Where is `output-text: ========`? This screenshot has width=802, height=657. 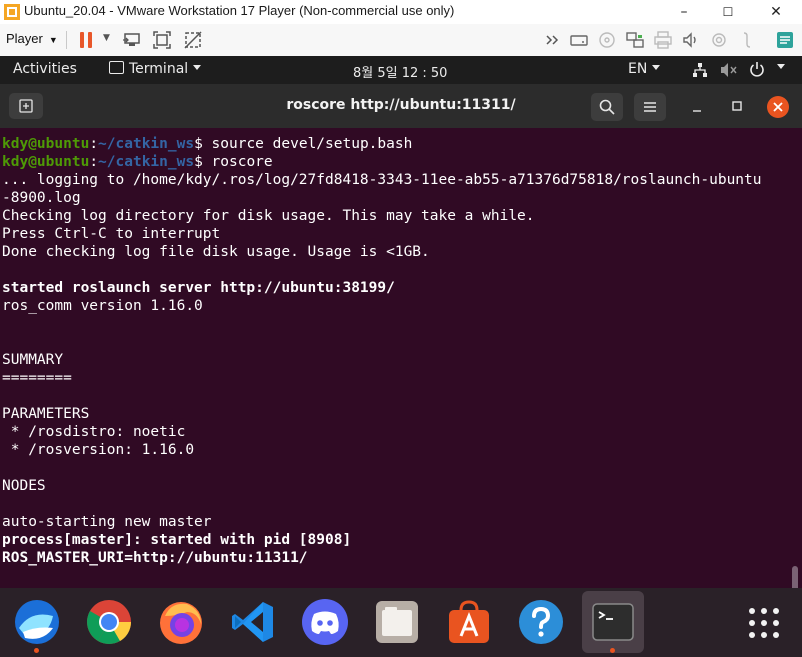 output-text: ======== is located at coordinates (37, 378).